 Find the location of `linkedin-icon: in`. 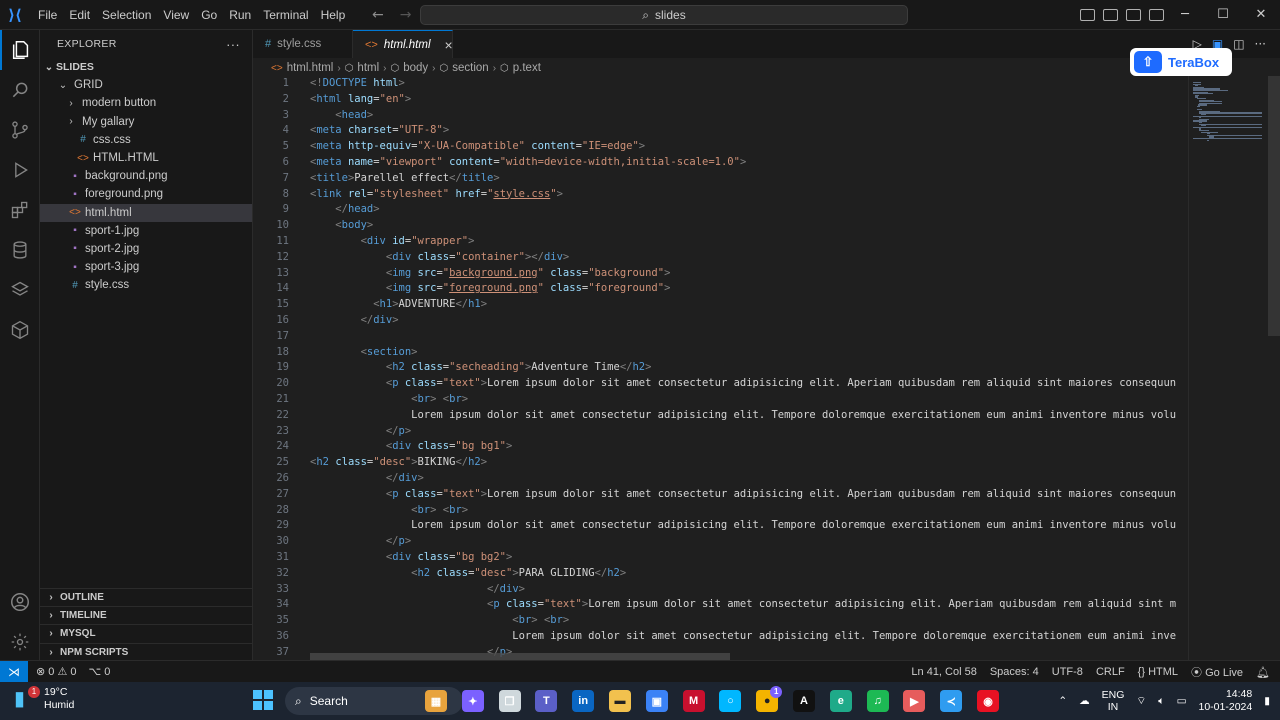

linkedin-icon: in is located at coordinates (583, 701).